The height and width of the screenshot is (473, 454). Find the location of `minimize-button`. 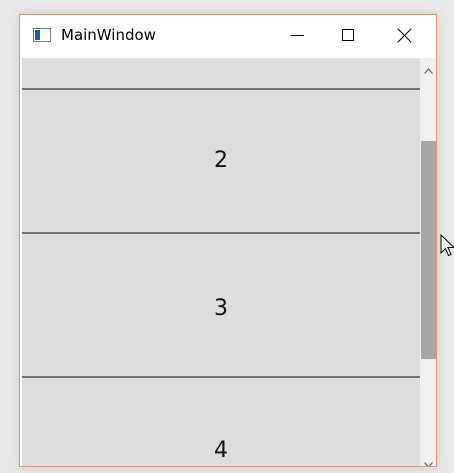

minimize-button is located at coordinates (297, 35).